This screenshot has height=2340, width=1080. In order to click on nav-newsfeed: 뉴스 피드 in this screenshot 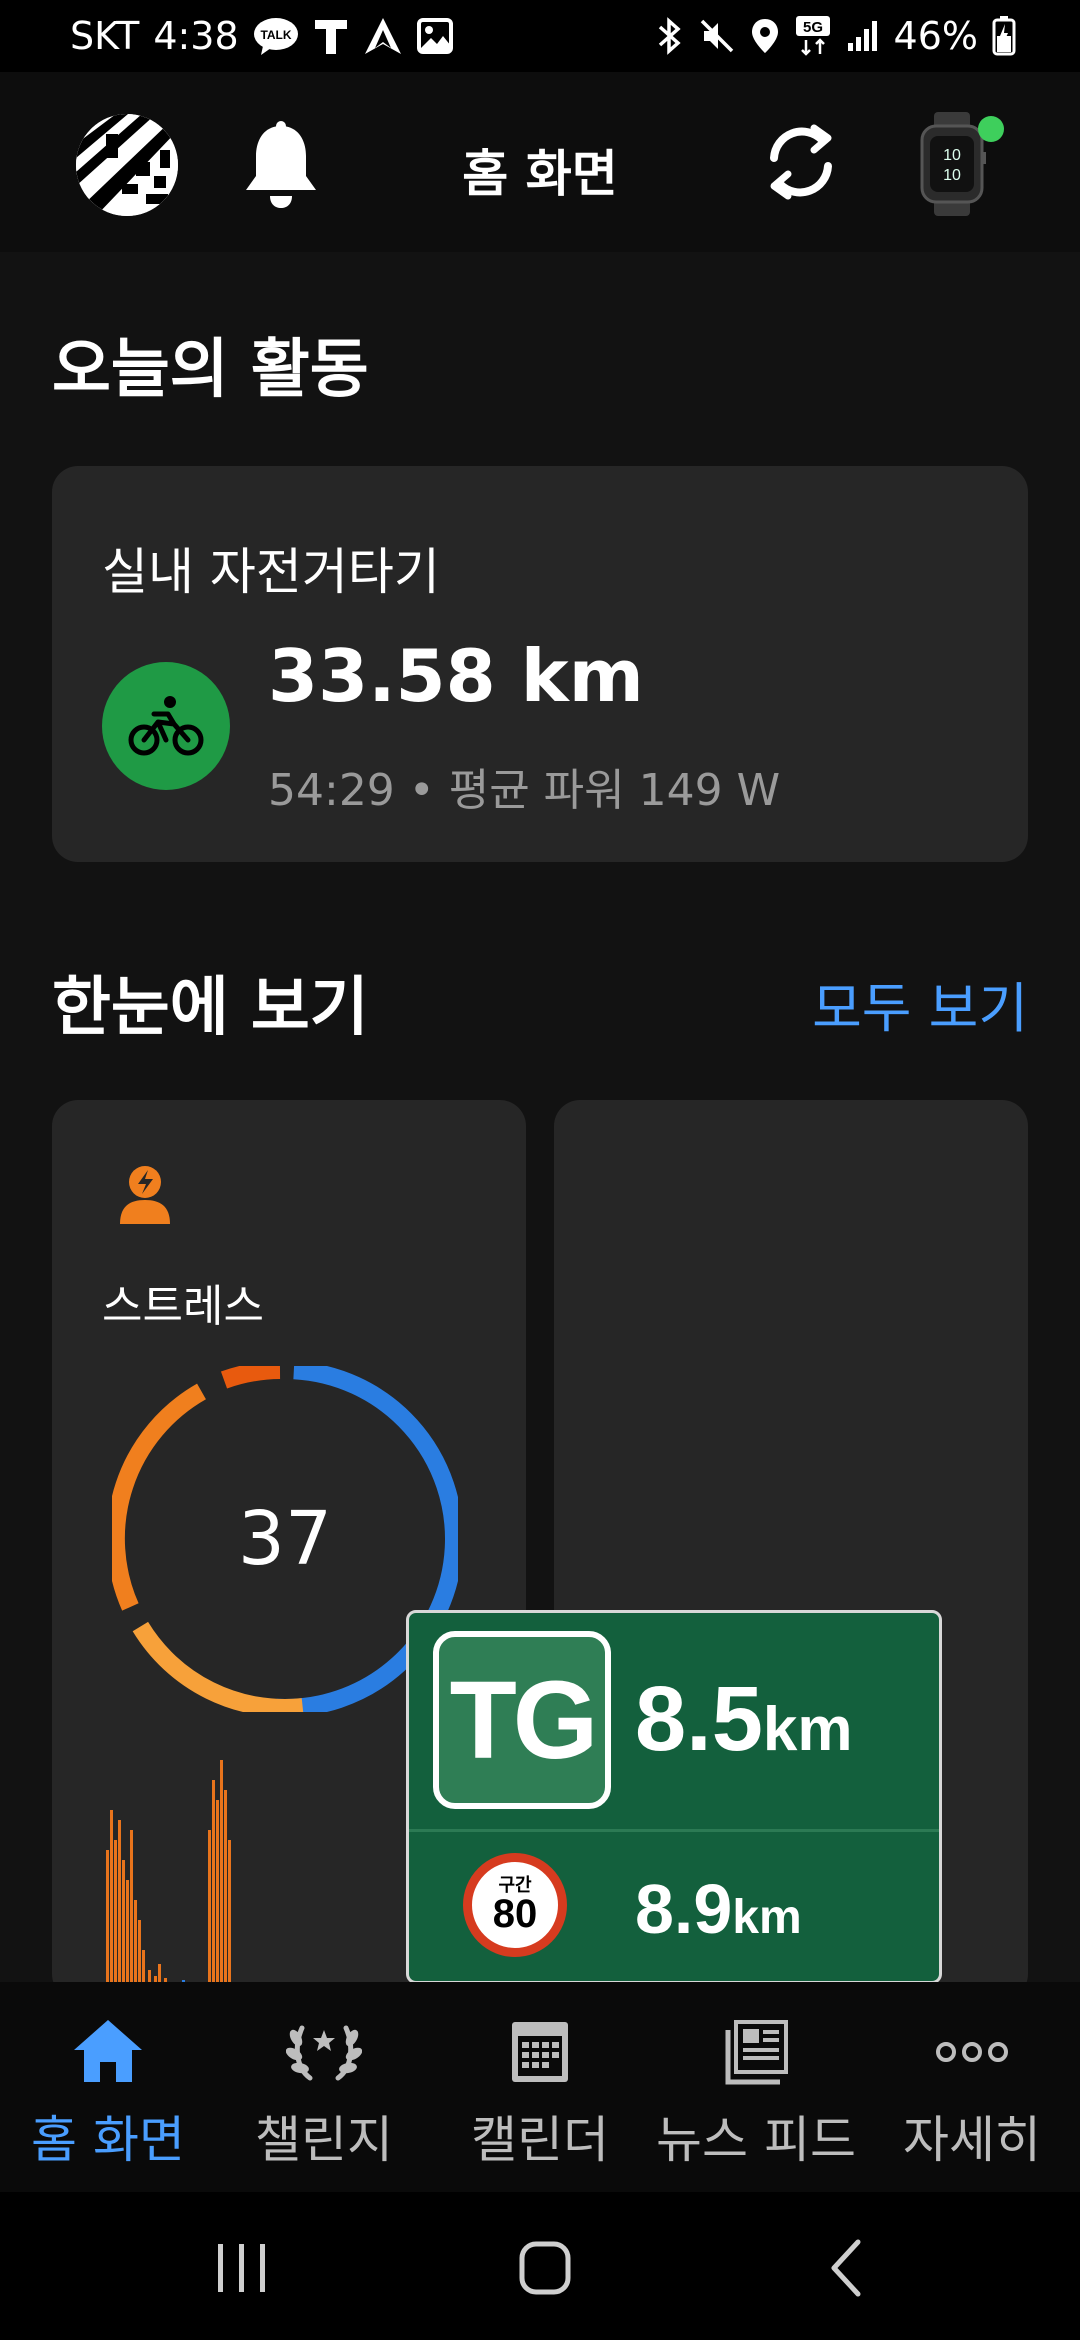, I will do `click(756, 2087)`.